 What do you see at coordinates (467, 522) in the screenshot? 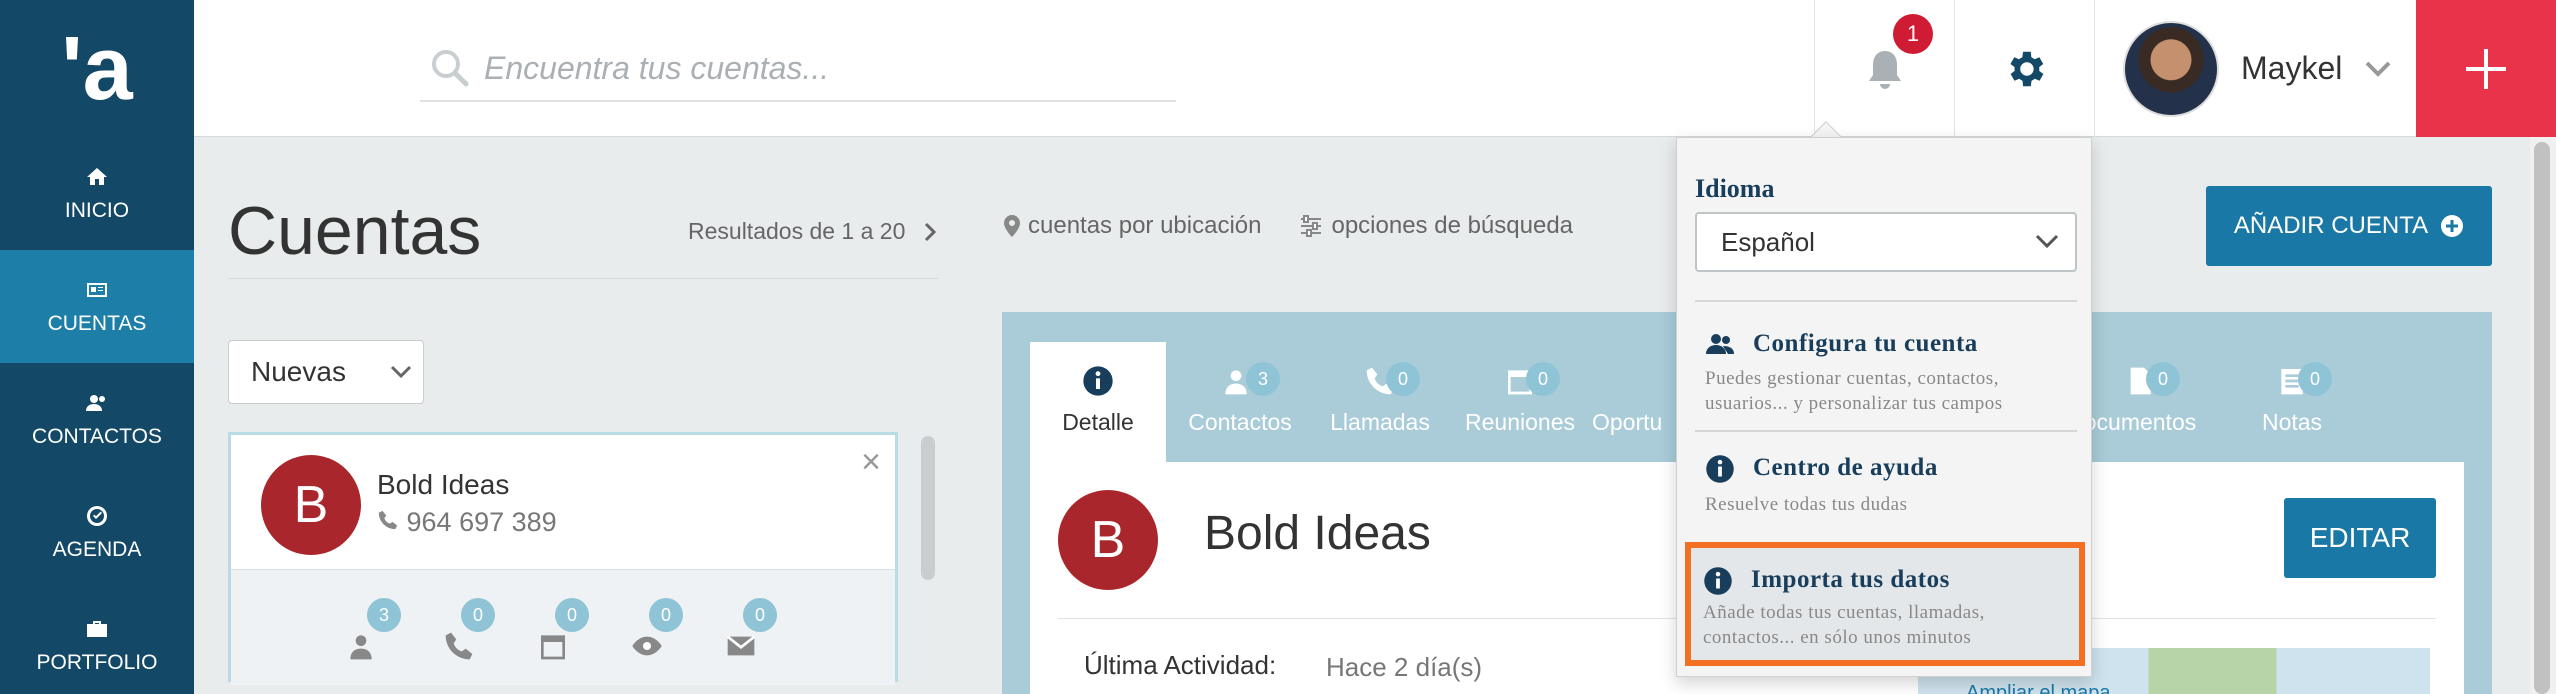
I see `account-phone: 964 697 389` at bounding box center [467, 522].